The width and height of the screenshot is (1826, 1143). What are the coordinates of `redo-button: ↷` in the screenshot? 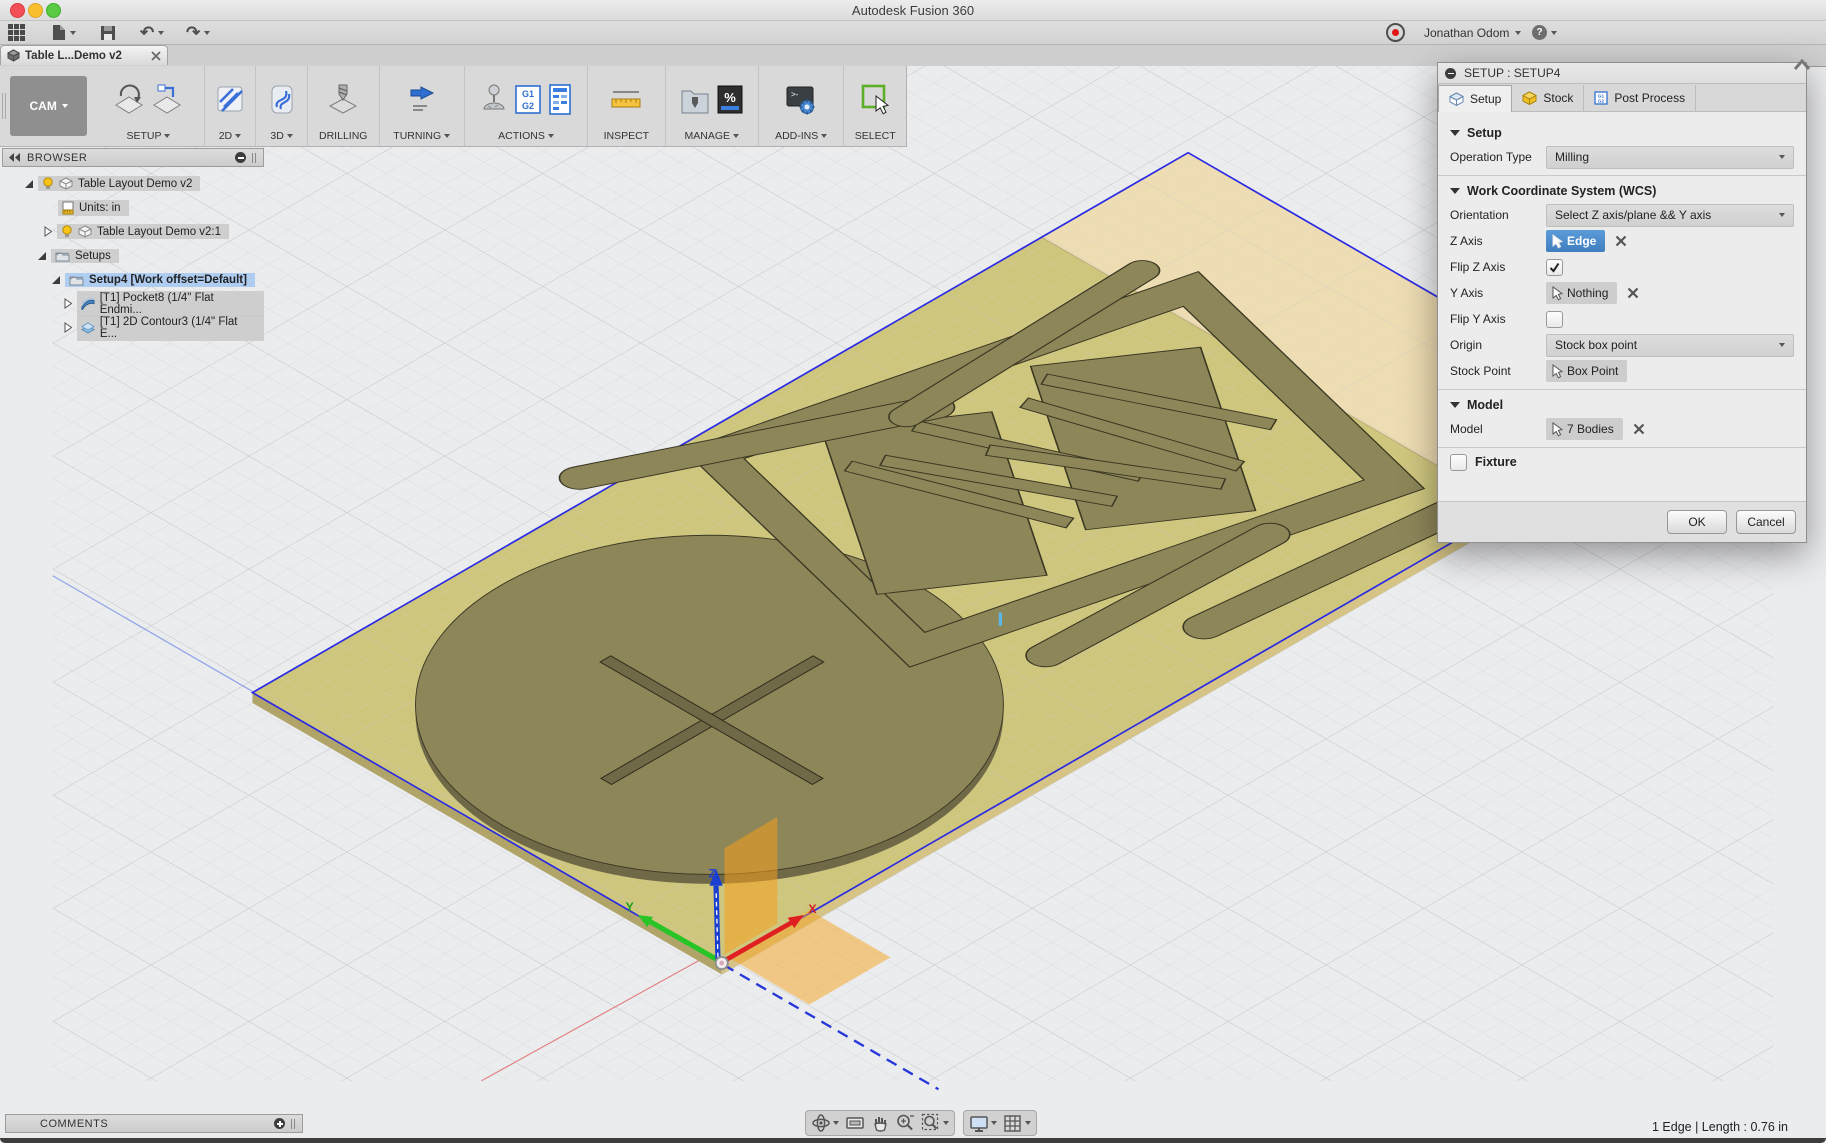 It's located at (198, 32).